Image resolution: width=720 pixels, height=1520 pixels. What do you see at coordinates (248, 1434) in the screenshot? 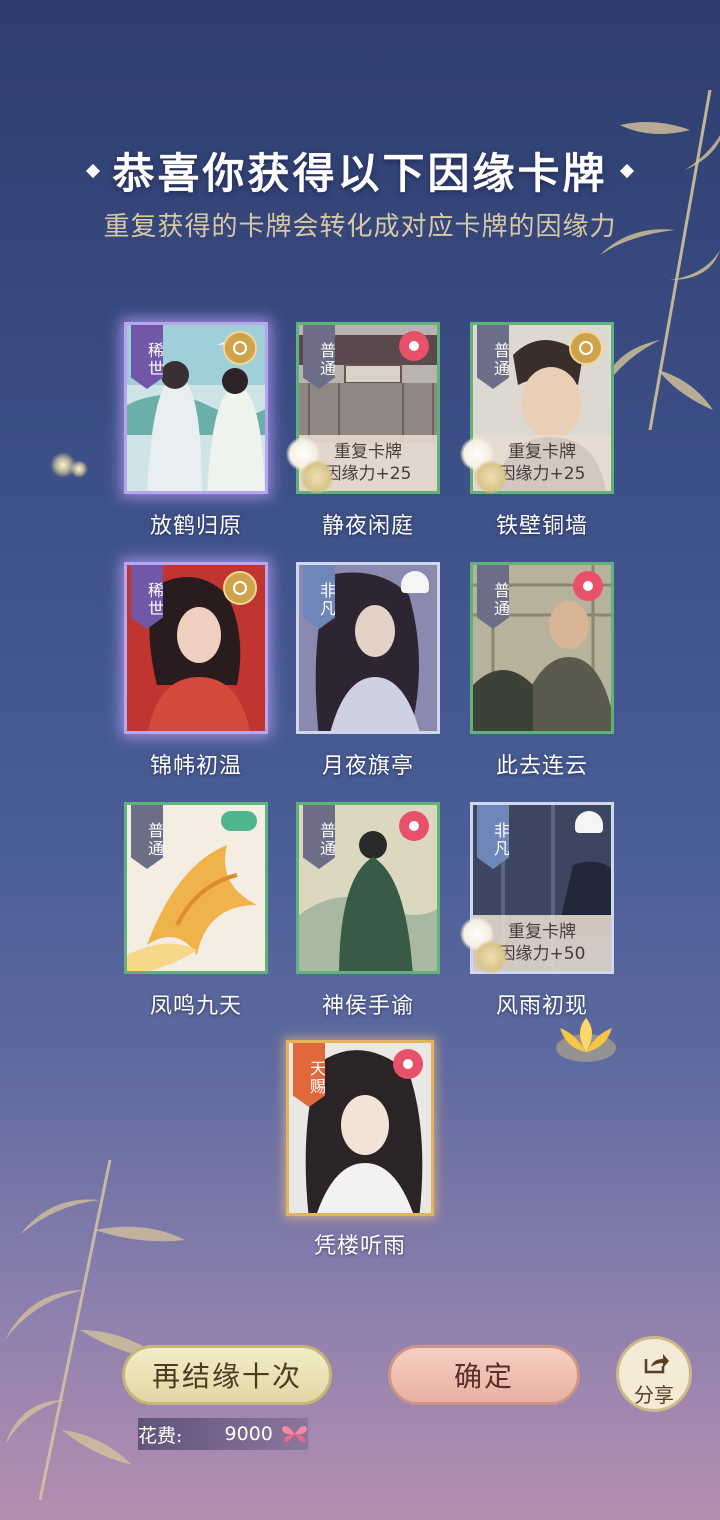
I see `cost-value: 9000` at bounding box center [248, 1434].